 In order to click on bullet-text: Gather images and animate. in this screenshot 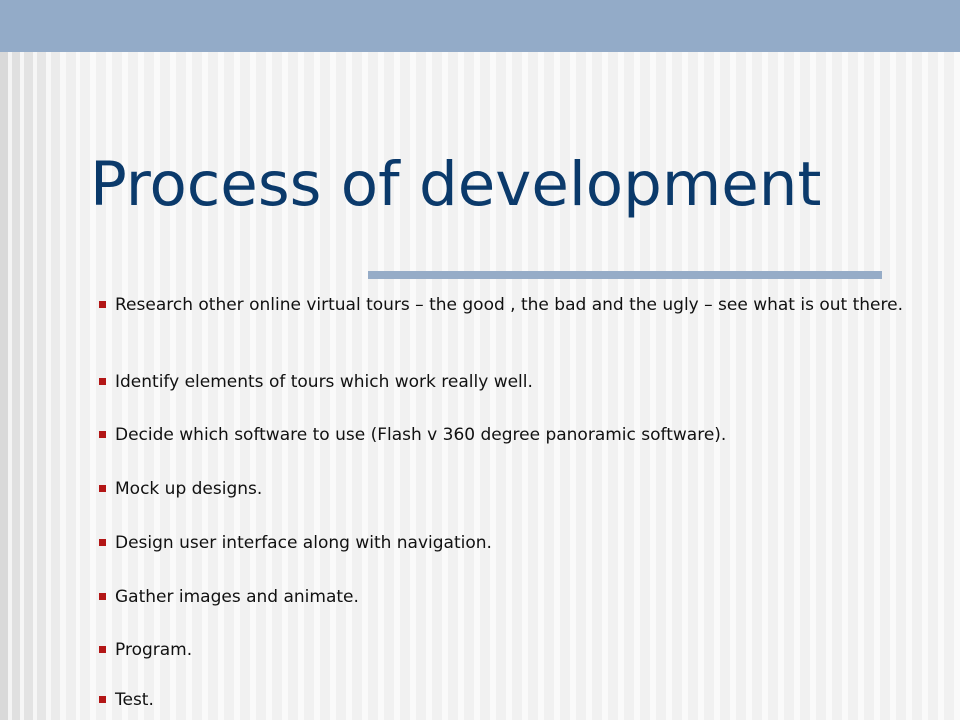, I will do `click(237, 597)`.